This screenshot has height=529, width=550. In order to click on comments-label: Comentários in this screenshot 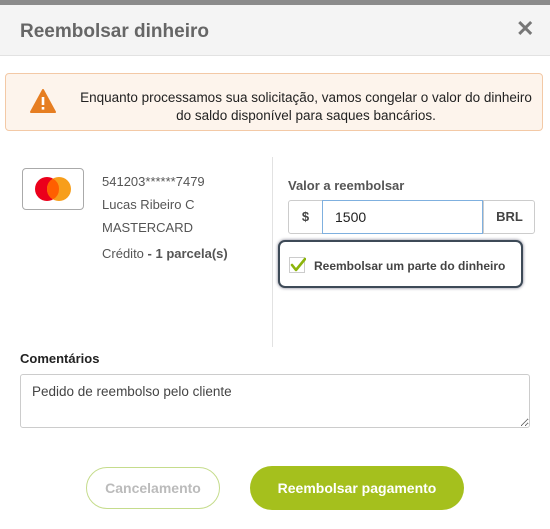, I will do `click(60, 358)`.